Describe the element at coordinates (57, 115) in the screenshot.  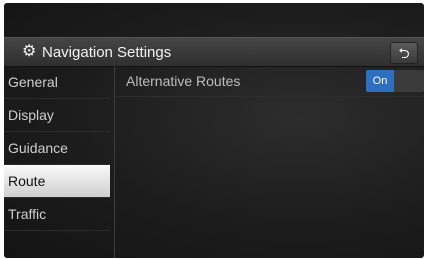
I see `sidebar-item-display: Display` at that location.